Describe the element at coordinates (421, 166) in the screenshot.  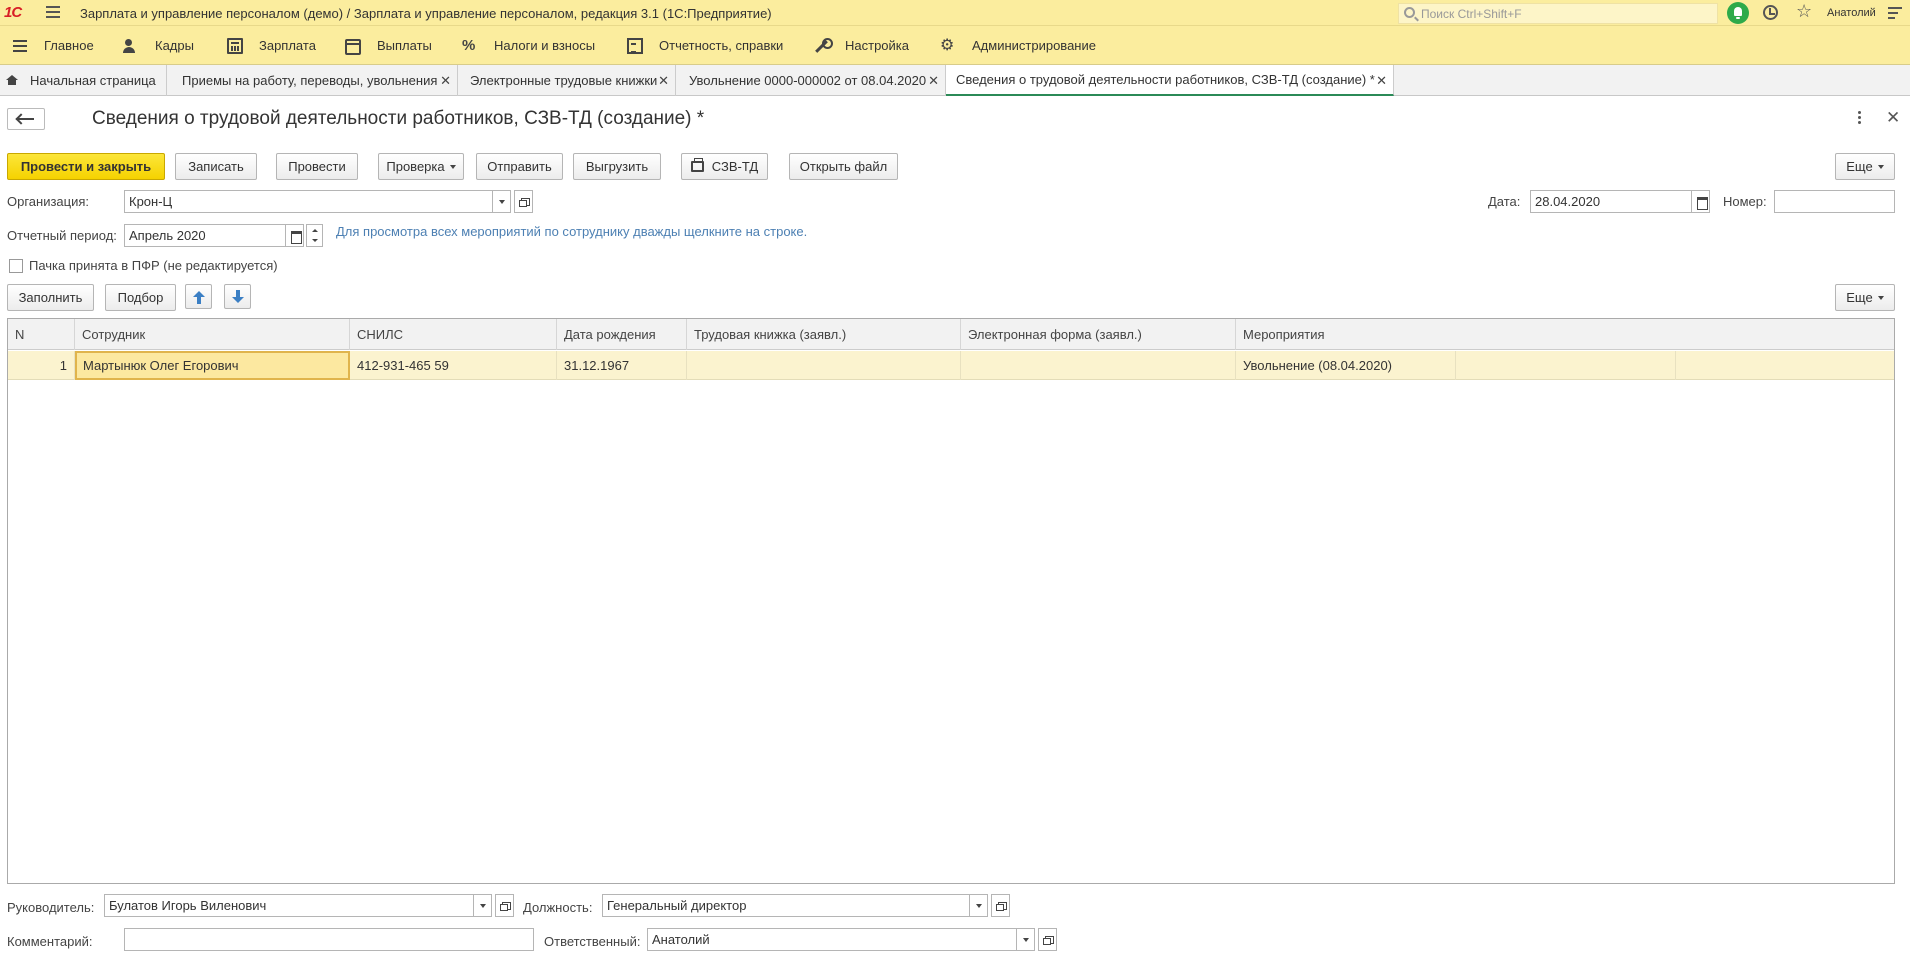
I see `check-dropdown-button: Проверка` at that location.